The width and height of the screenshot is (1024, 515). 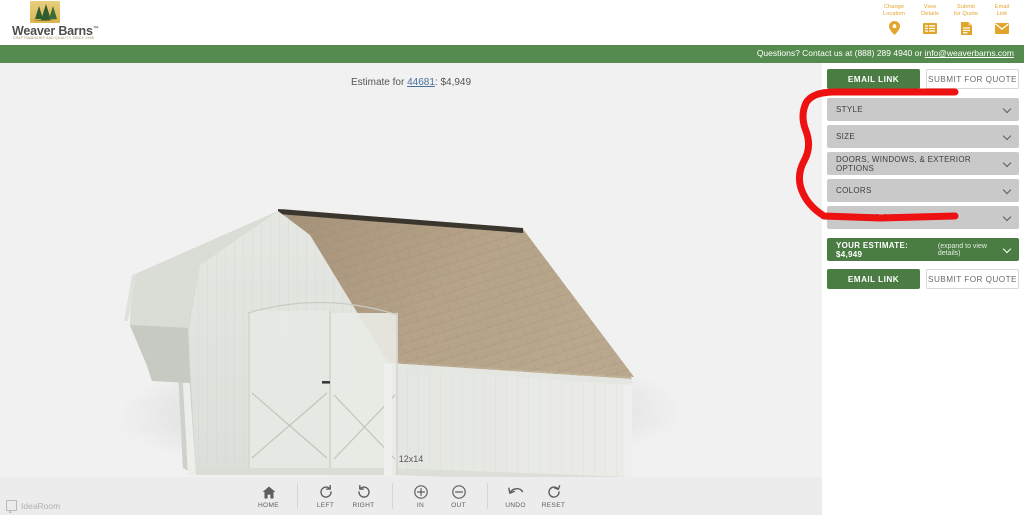 I want to click on toolbar-rotate-right-label: RIGHT, so click(x=363, y=505).